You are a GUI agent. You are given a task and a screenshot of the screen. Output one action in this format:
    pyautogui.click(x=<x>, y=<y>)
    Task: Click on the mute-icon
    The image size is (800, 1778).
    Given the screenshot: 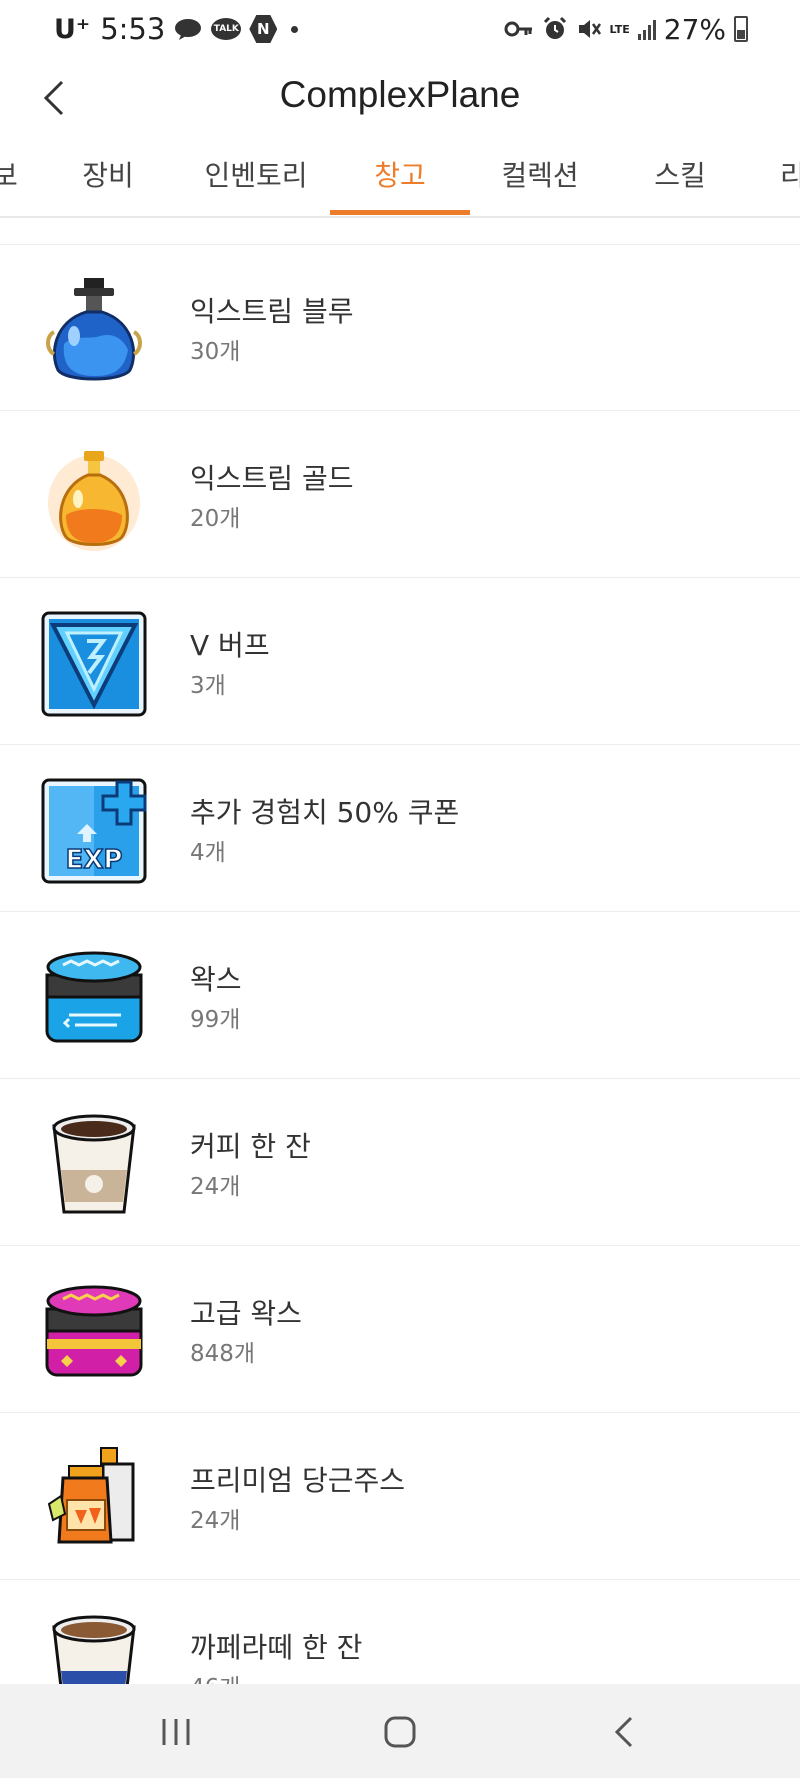 What is the action you would take?
    pyautogui.click(x=589, y=29)
    